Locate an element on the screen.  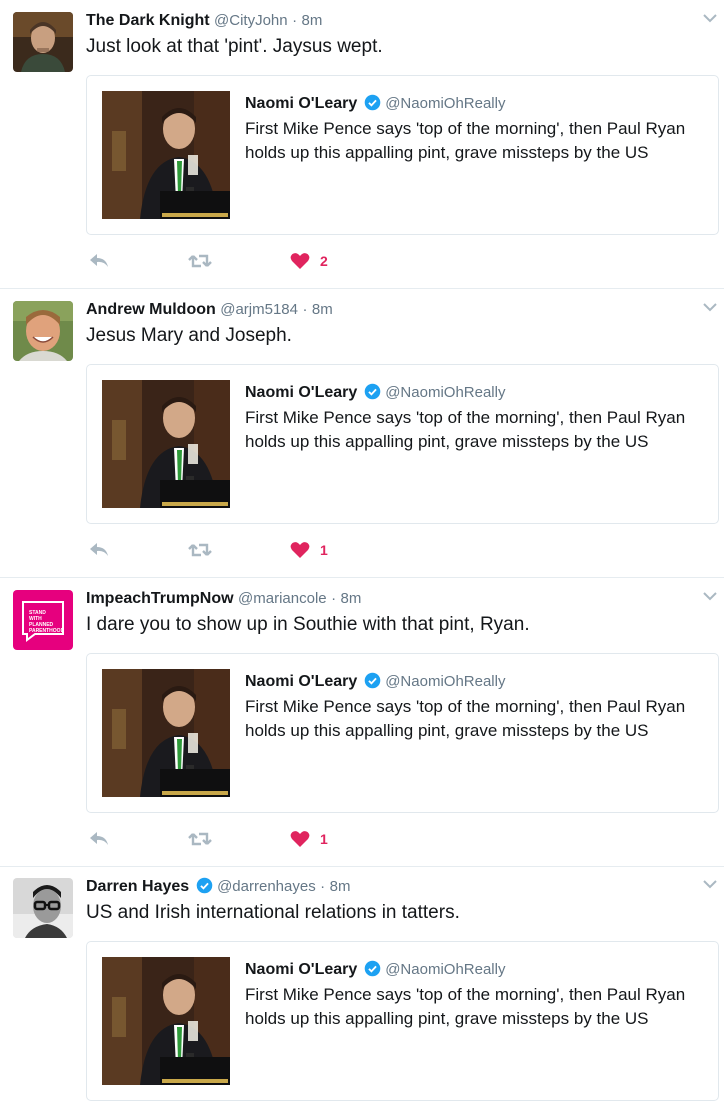
avatar-smiling-man-photo-icon is located at coordinates (43, 331).